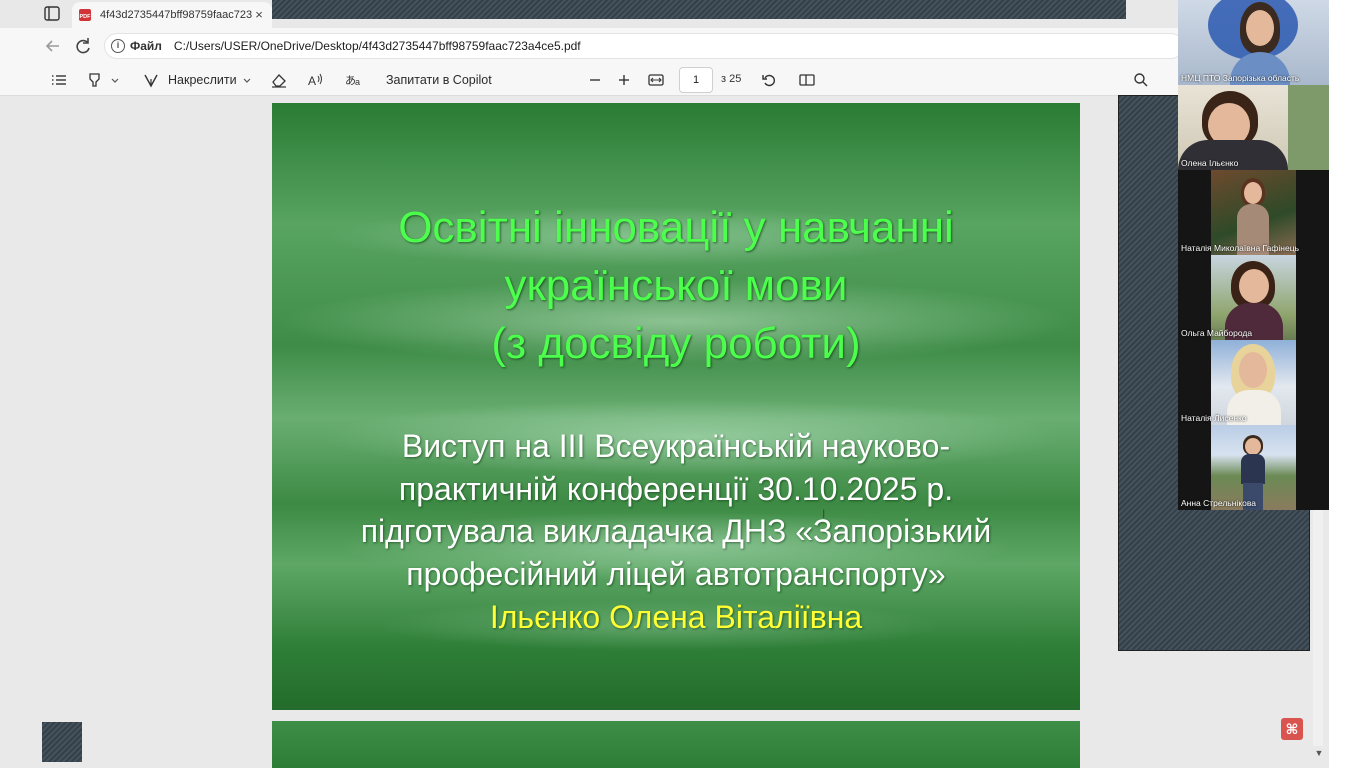 This screenshot has width=1366, height=768. What do you see at coordinates (1240, 78) in the screenshot?
I see `participant-name: НМЦ ПТО Запорізька область` at bounding box center [1240, 78].